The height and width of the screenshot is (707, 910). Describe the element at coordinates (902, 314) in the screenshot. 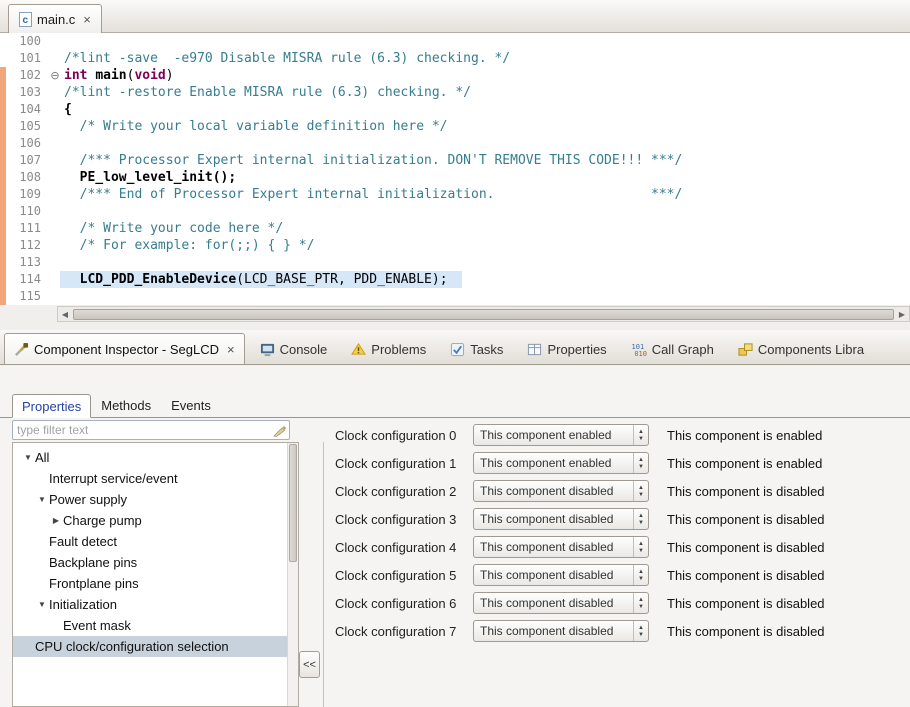

I see `scroll-right-icon: ▶` at that location.